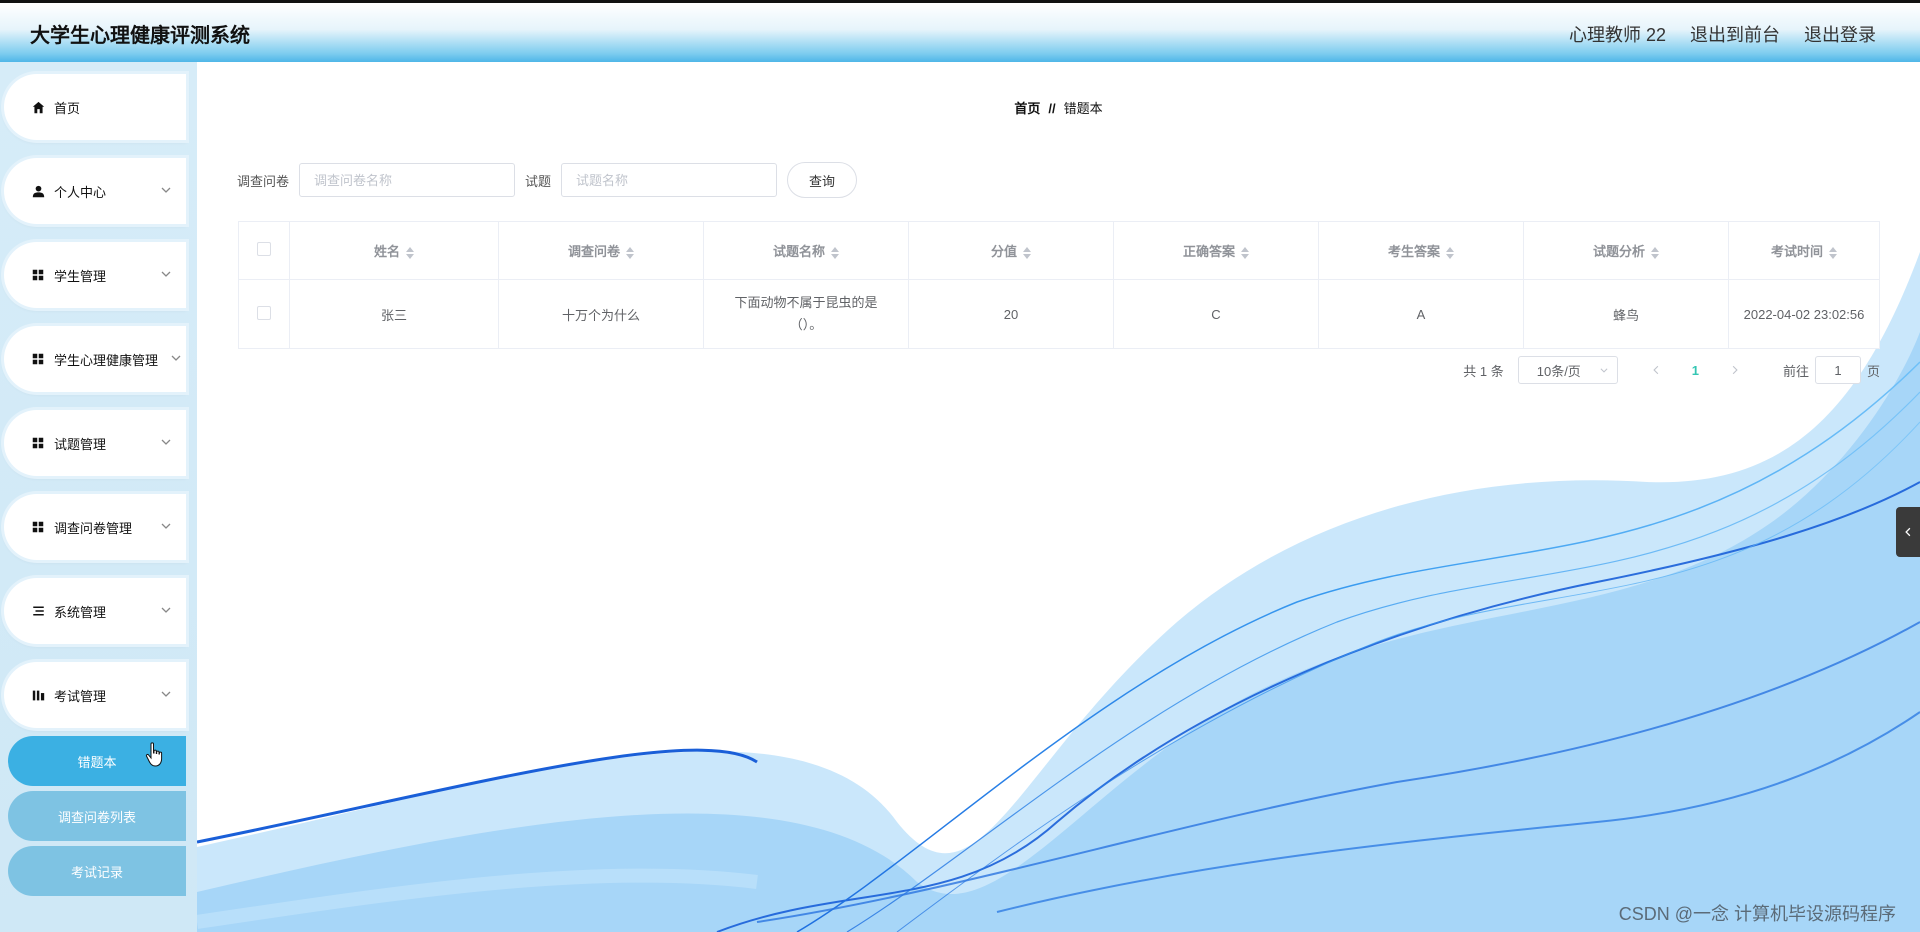 This screenshot has height=932, width=1920. Describe the element at coordinates (601, 314) in the screenshot. I see `cell-survey: 十万个为什么` at that location.